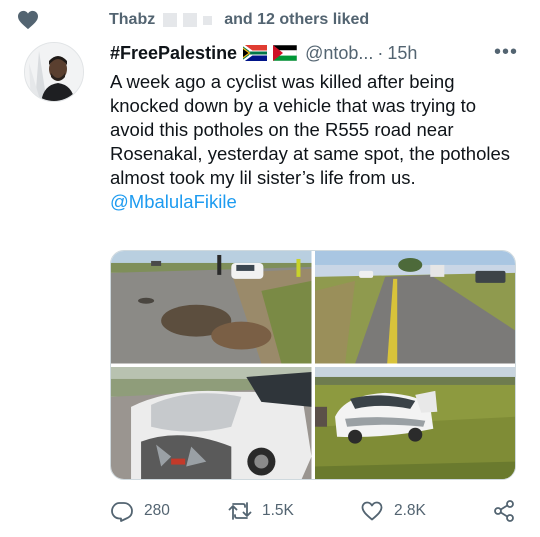 This screenshot has height=537, width=540. I want to click on reply-icon, so click(122, 512).